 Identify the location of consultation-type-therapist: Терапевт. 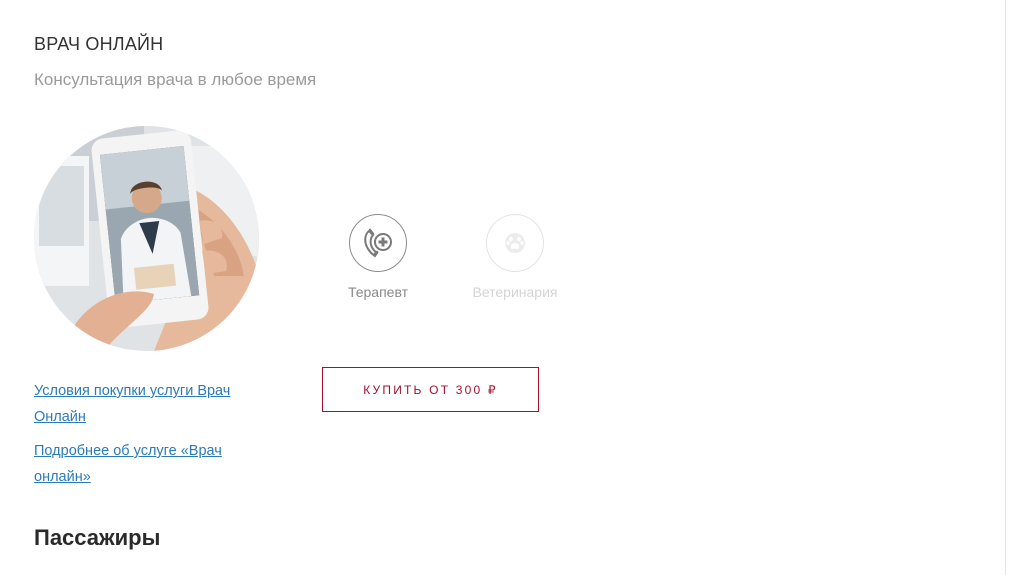
(378, 257).